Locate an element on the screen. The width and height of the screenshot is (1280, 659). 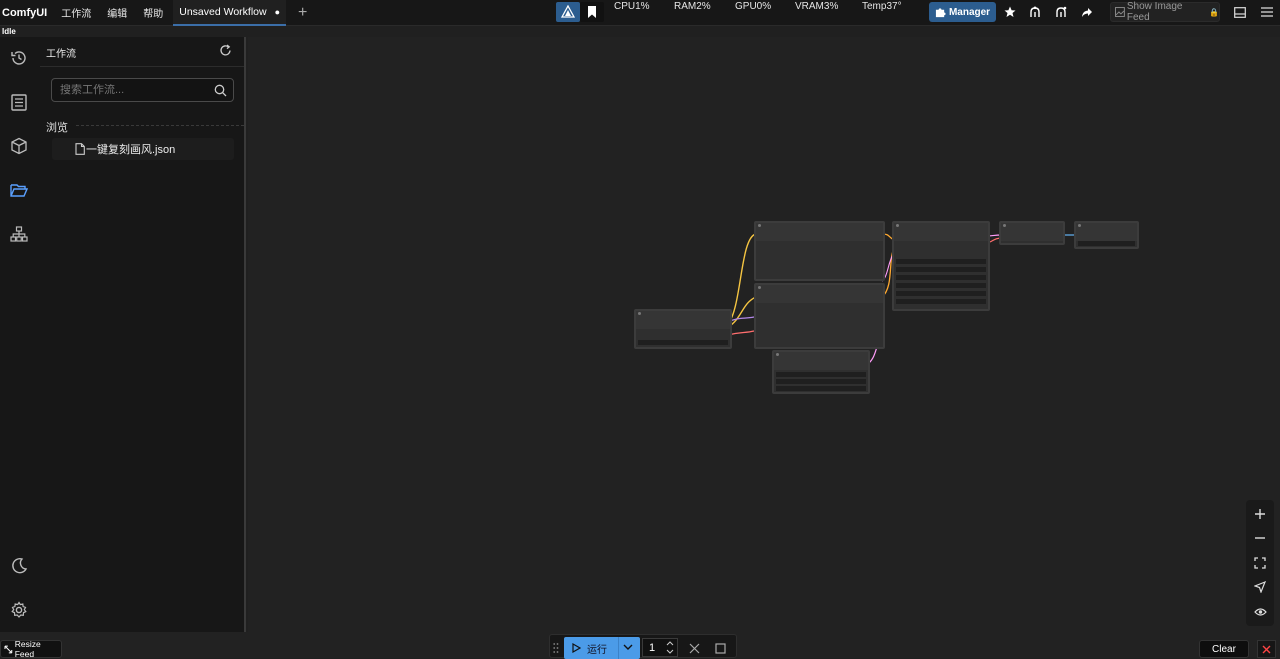
workflow-file-item: 一键复刻画风.json is located at coordinates (143, 149).